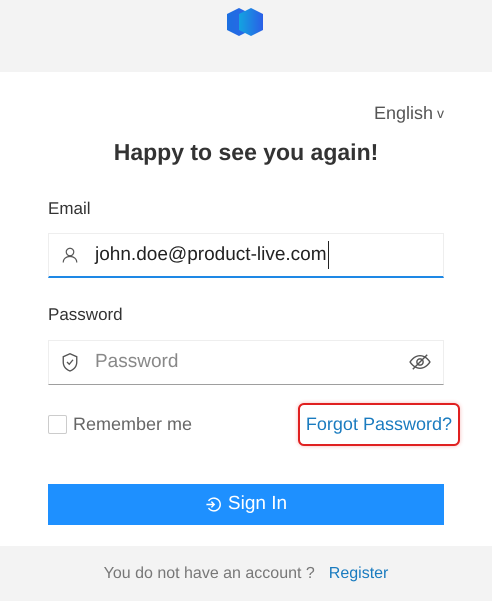 This screenshot has height=601, width=492. What do you see at coordinates (409, 113) in the screenshot?
I see `language-selector: English v` at bounding box center [409, 113].